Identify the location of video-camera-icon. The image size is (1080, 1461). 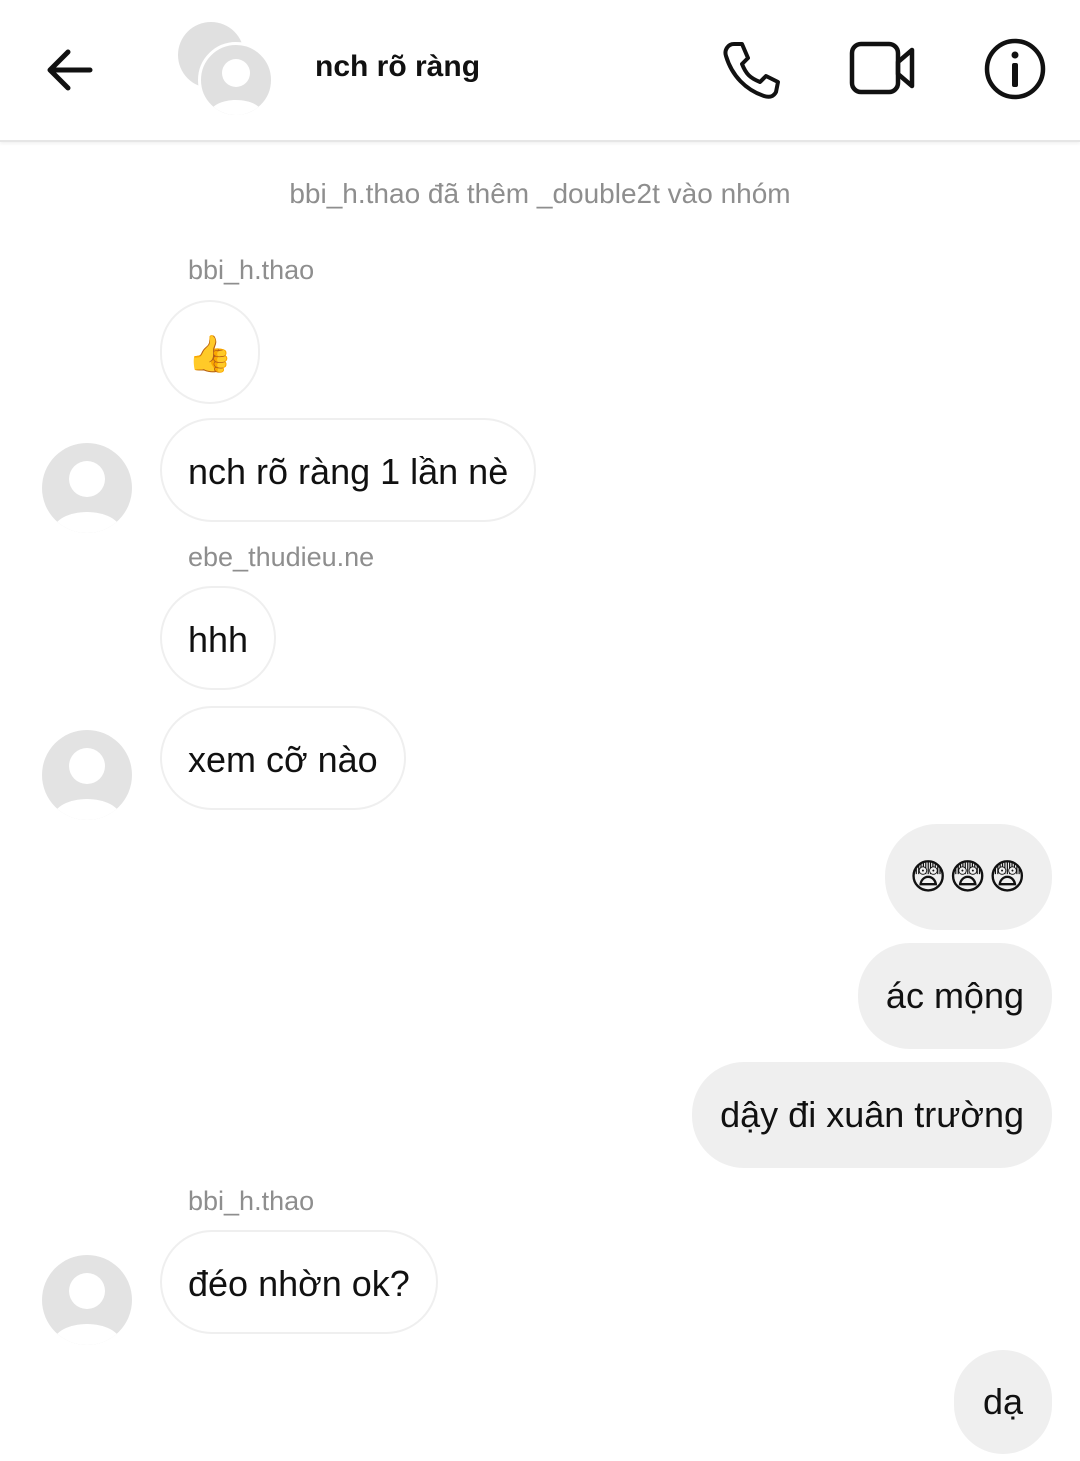
(882, 68).